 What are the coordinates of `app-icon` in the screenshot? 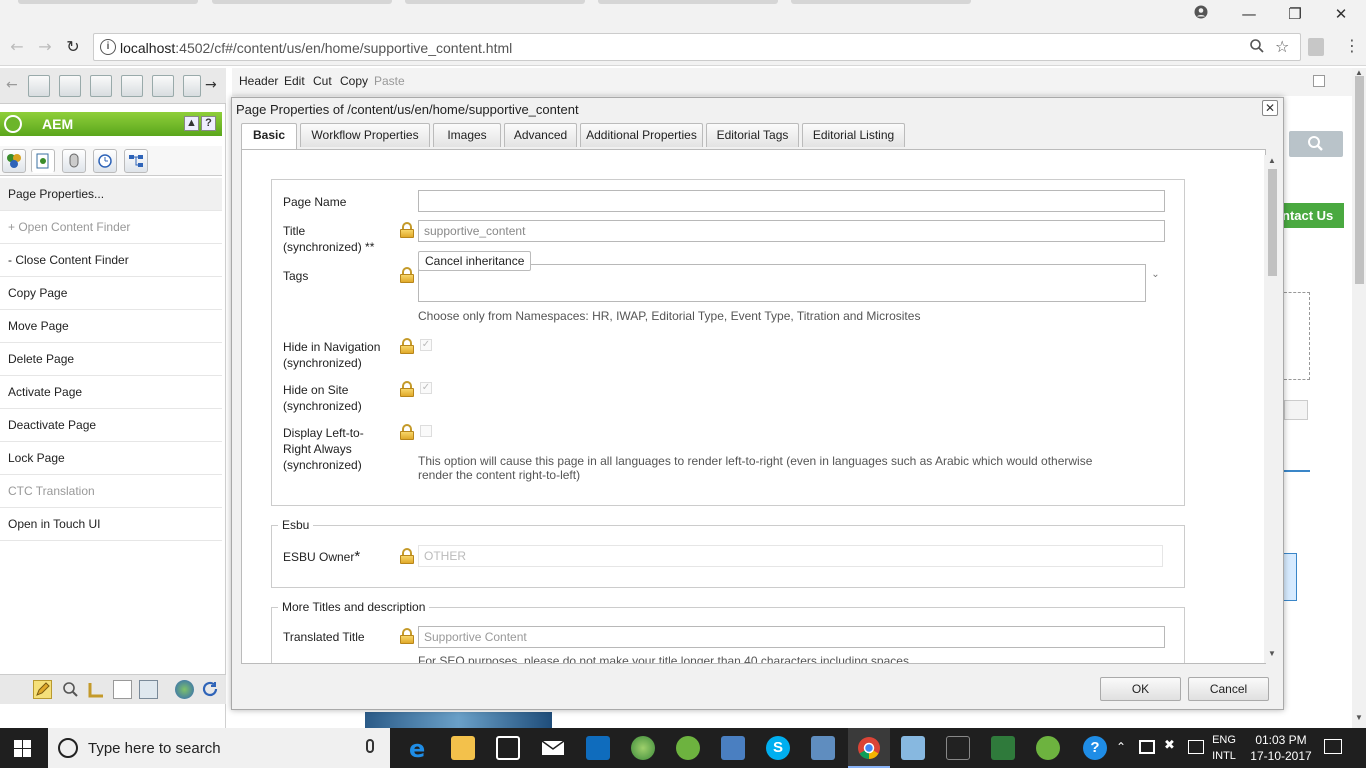 It's located at (733, 748).